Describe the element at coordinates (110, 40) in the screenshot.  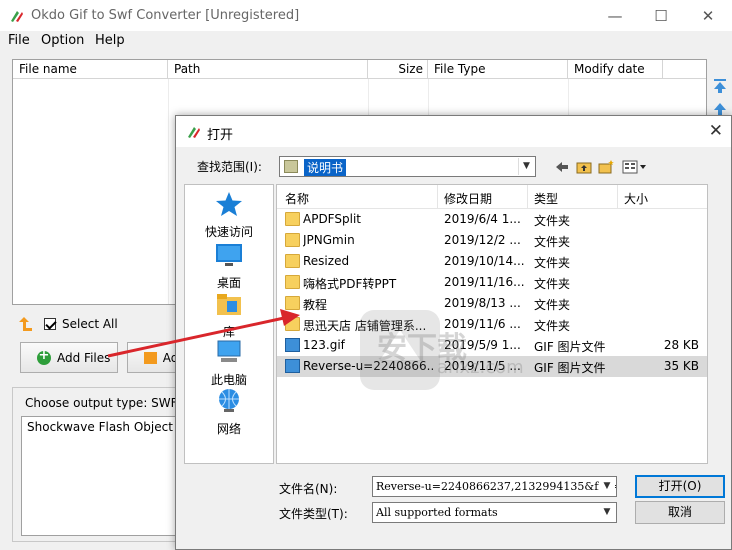
I see `menu-help: Help` at that location.